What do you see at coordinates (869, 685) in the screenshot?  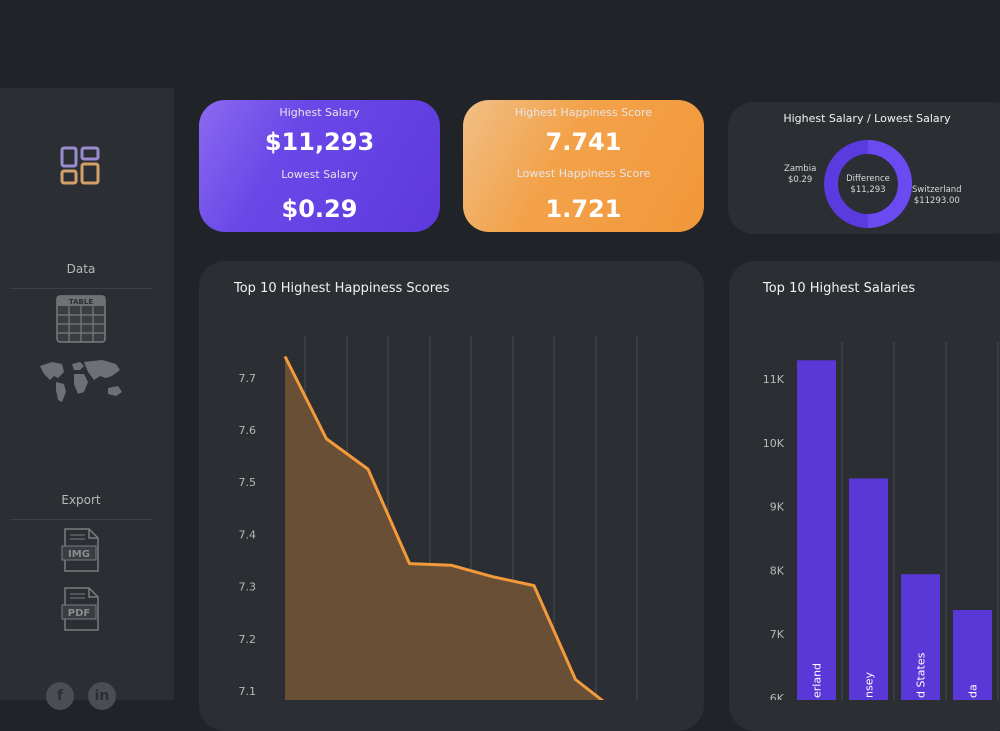 I see `bar-category-label: nsey` at bounding box center [869, 685].